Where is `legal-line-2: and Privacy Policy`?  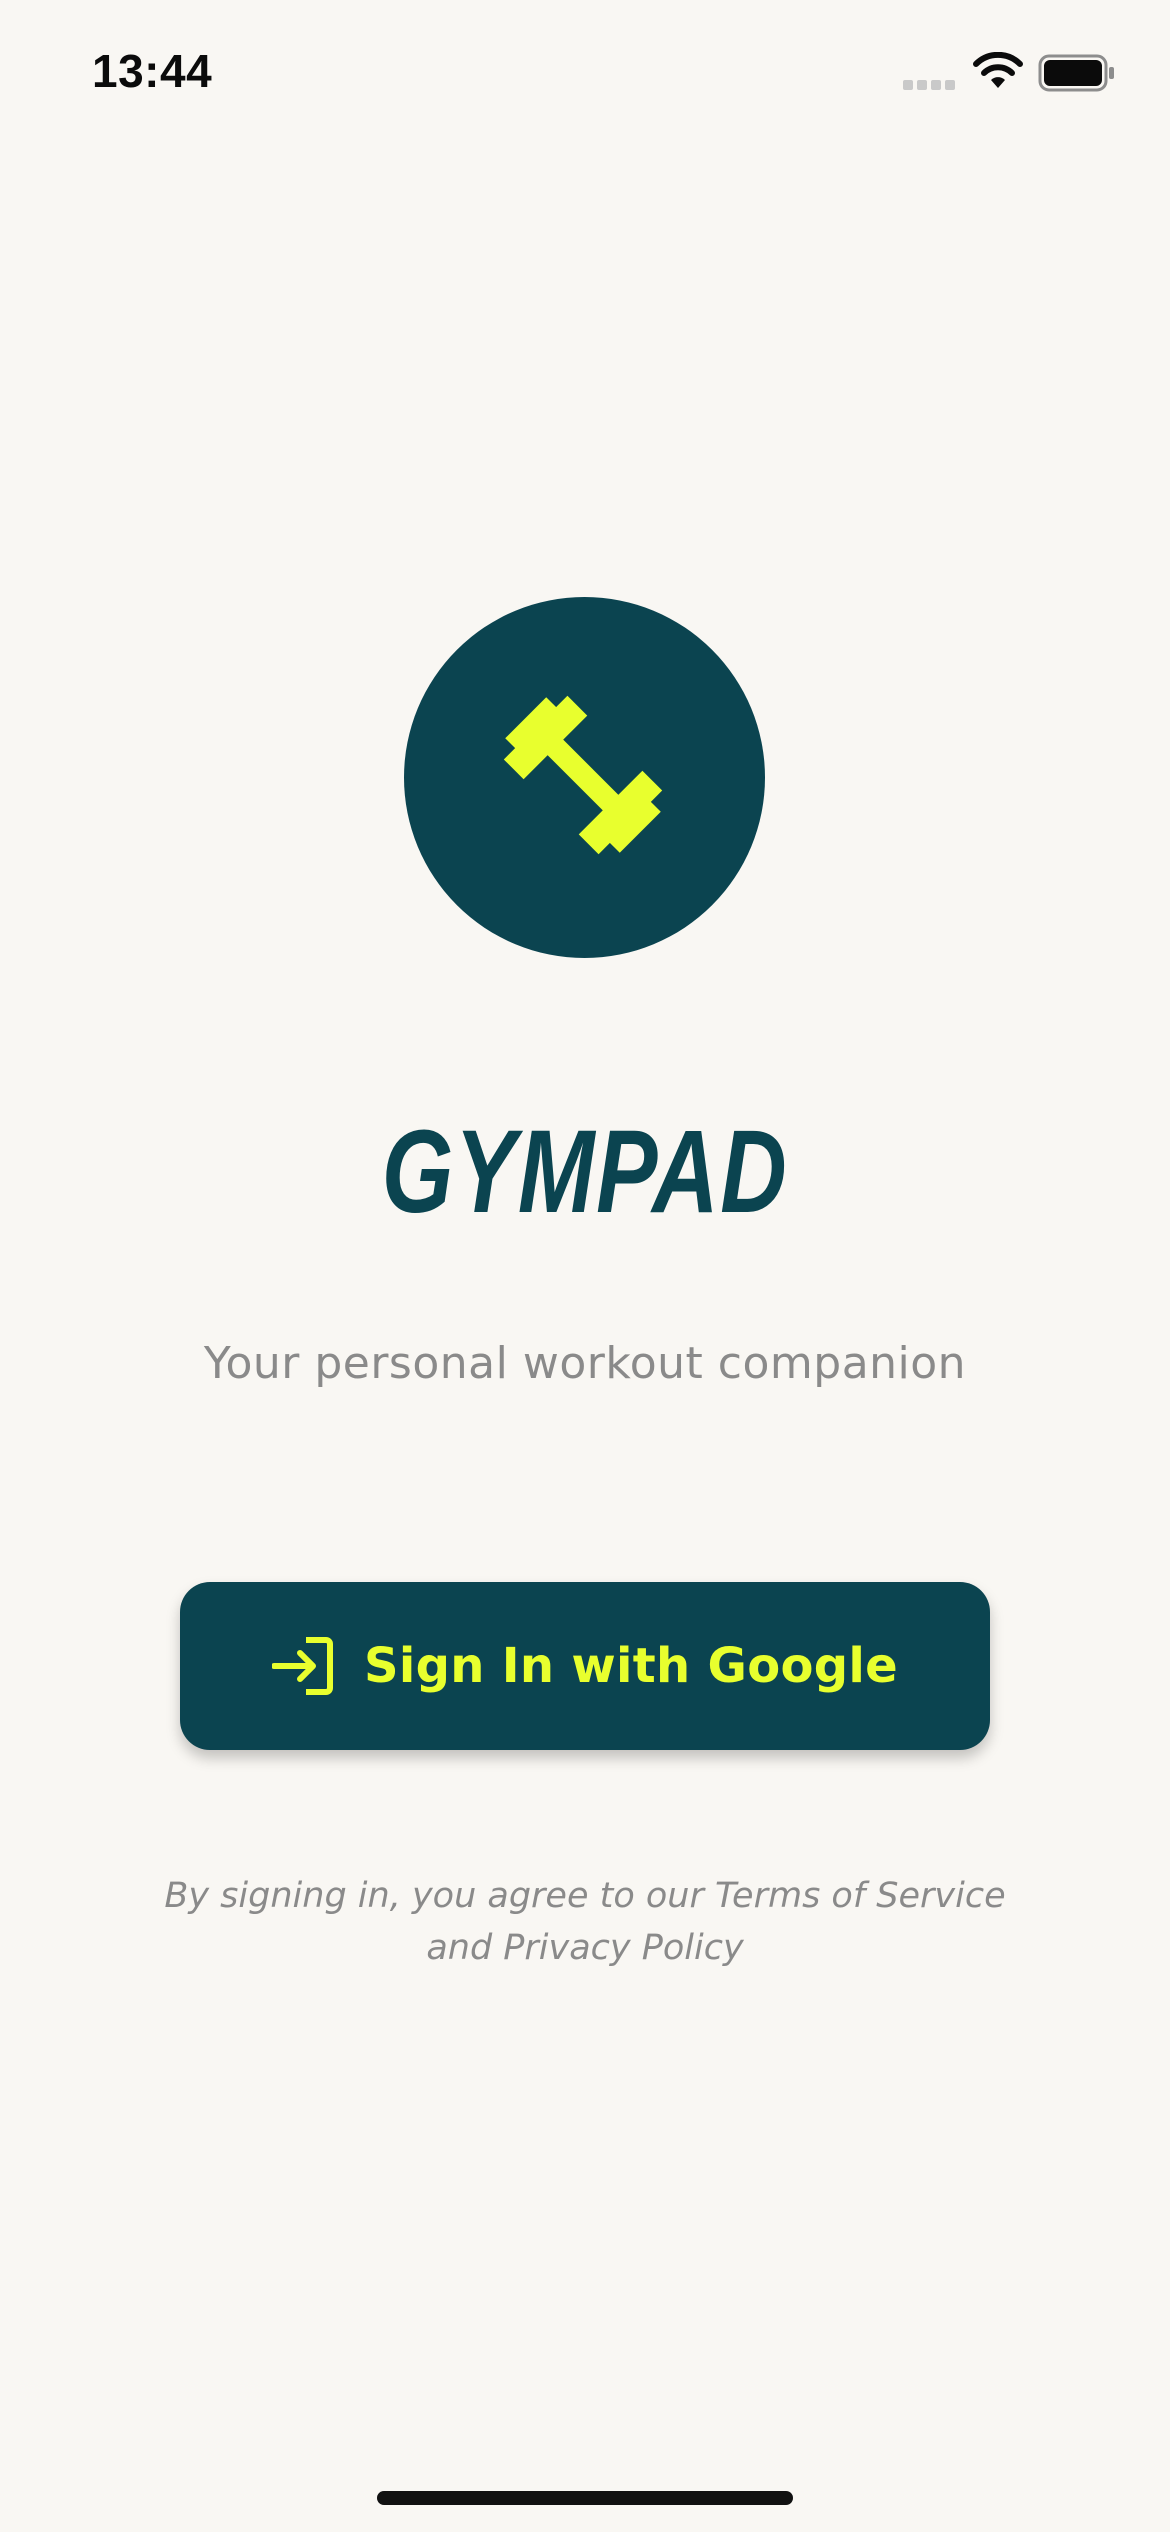 legal-line-2: and Privacy Policy is located at coordinates (585, 1948).